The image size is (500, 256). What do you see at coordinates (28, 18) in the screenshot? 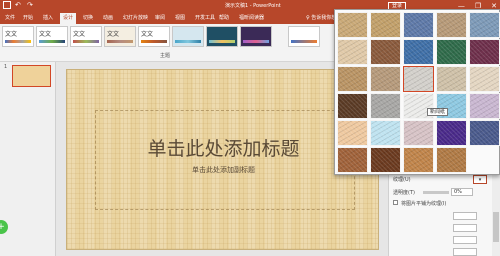
I see `tab-home: 开始` at bounding box center [28, 18].